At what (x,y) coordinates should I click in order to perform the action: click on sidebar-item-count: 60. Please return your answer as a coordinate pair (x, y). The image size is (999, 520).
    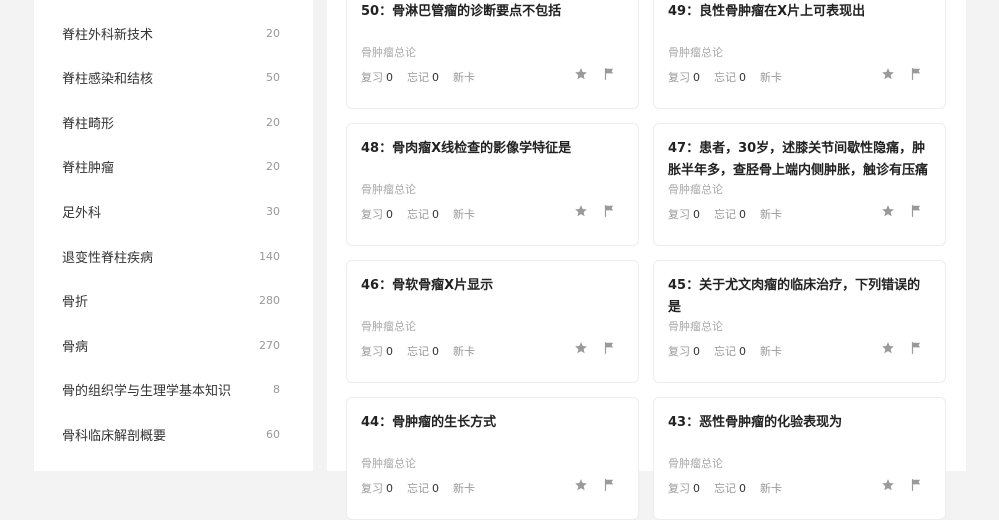
    Looking at the image, I should click on (273, 434).